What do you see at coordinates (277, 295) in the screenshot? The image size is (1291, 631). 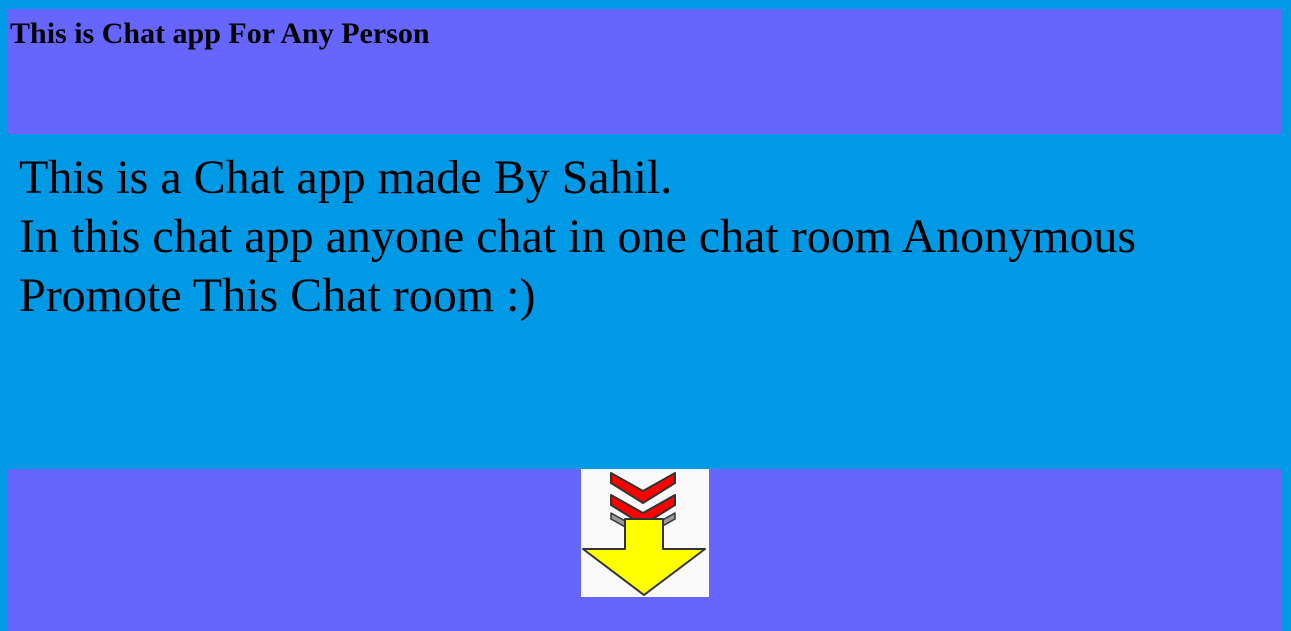 I see `intro-line-3: Promote This Chat room :)` at bounding box center [277, 295].